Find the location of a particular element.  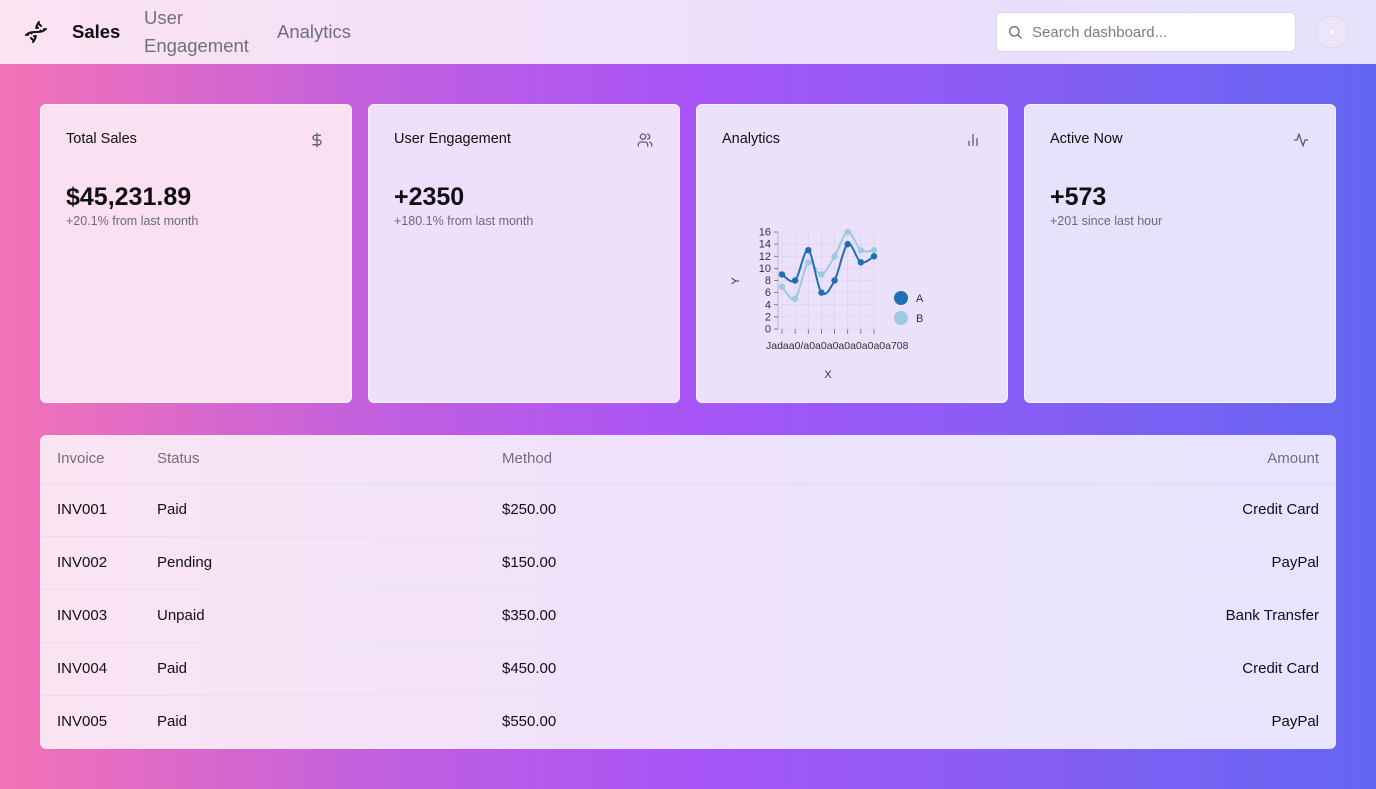

table-row: INV004 Paid $450.00 Credit Card is located at coordinates (688, 669).